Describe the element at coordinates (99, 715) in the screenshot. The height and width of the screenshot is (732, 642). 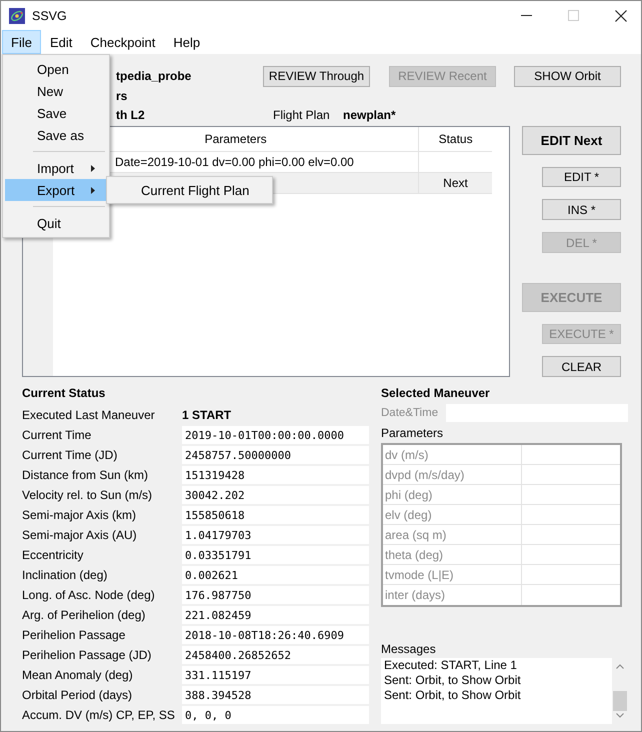
I see `status-label: Accum. DV (m/s) CP, EP, SS` at that location.